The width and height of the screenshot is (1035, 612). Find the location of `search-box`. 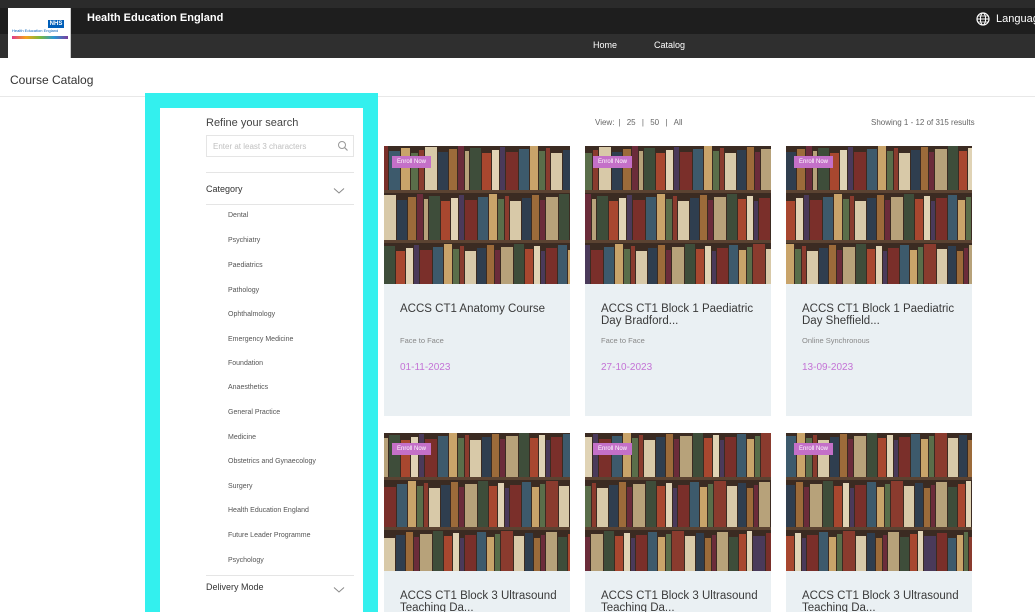

search-box is located at coordinates (280, 146).